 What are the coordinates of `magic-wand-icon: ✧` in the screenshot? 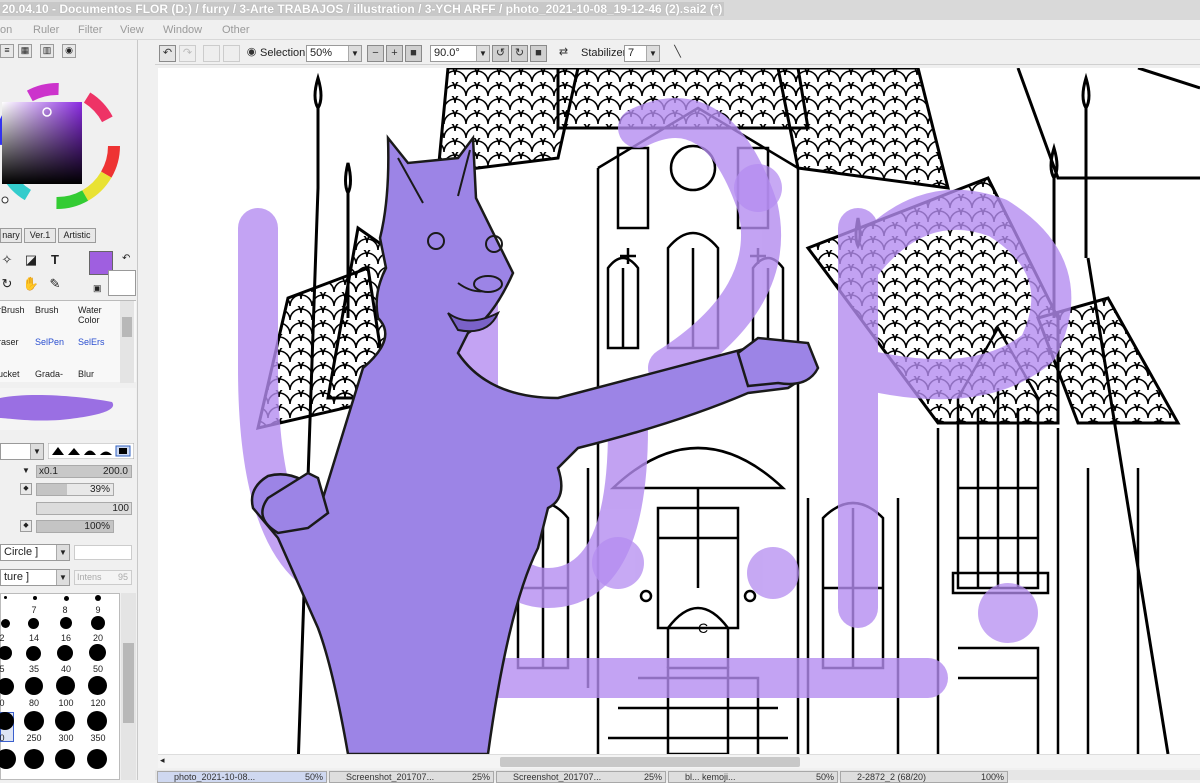 It's located at (9, 260).